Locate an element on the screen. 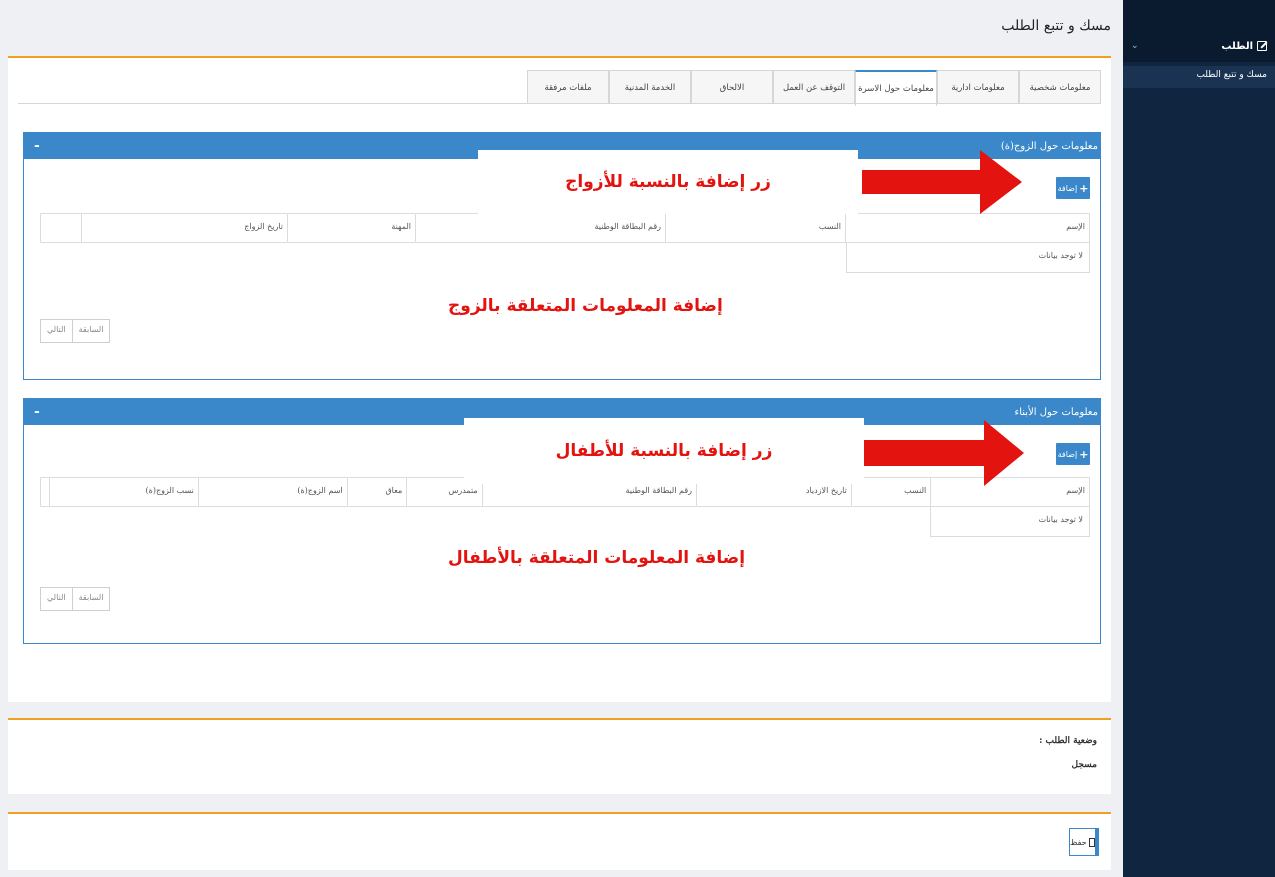 The image size is (1275, 877). status-panel: وضعية الطلب : مسجل is located at coordinates (559, 756).